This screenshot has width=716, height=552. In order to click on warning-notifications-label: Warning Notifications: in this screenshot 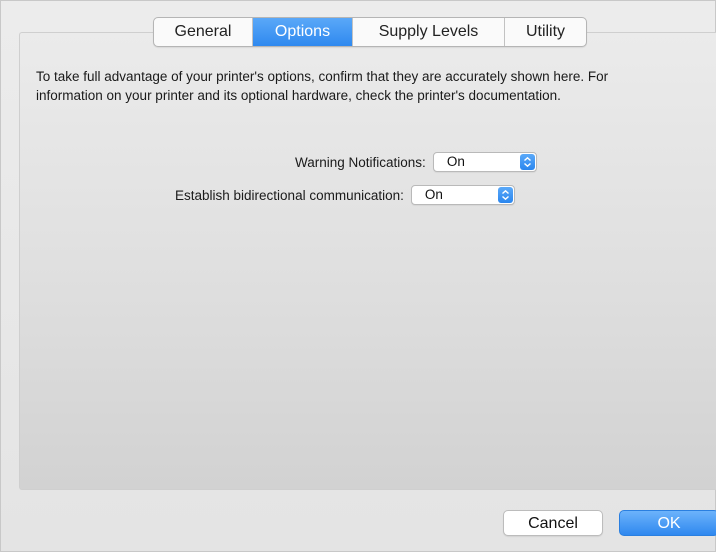, I will do `click(360, 162)`.